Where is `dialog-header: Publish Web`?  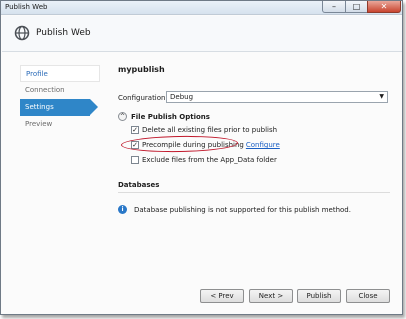
dialog-header: Publish Web is located at coordinates (202, 34).